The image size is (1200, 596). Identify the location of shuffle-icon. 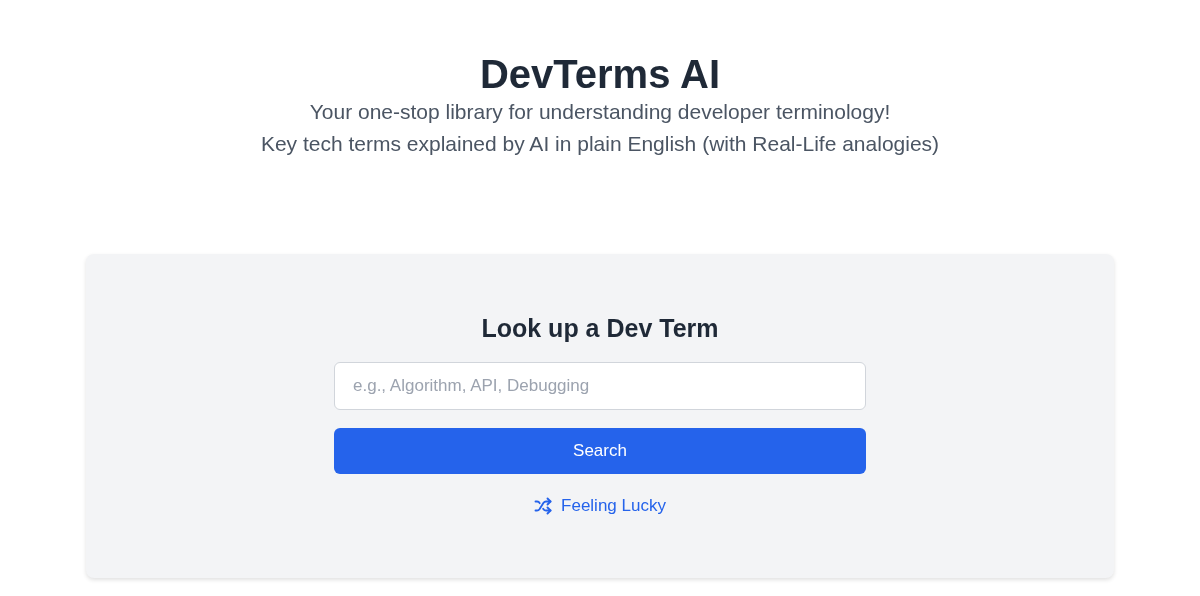
(543, 506).